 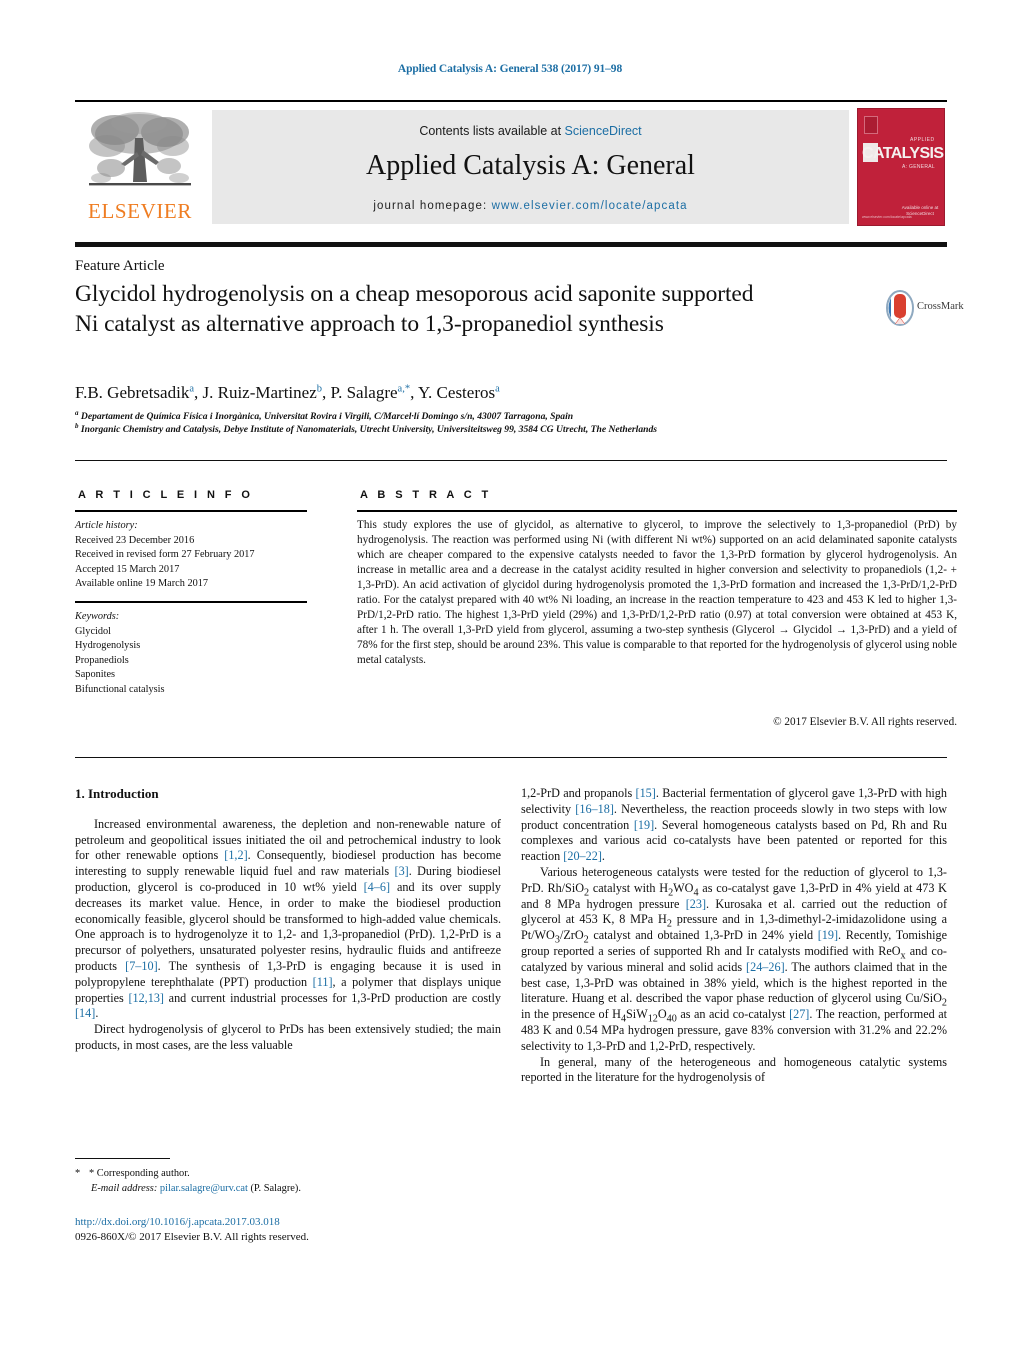 What do you see at coordinates (166, 495) in the screenshot?
I see `article-info-label: A R T I C L E I N F O` at bounding box center [166, 495].